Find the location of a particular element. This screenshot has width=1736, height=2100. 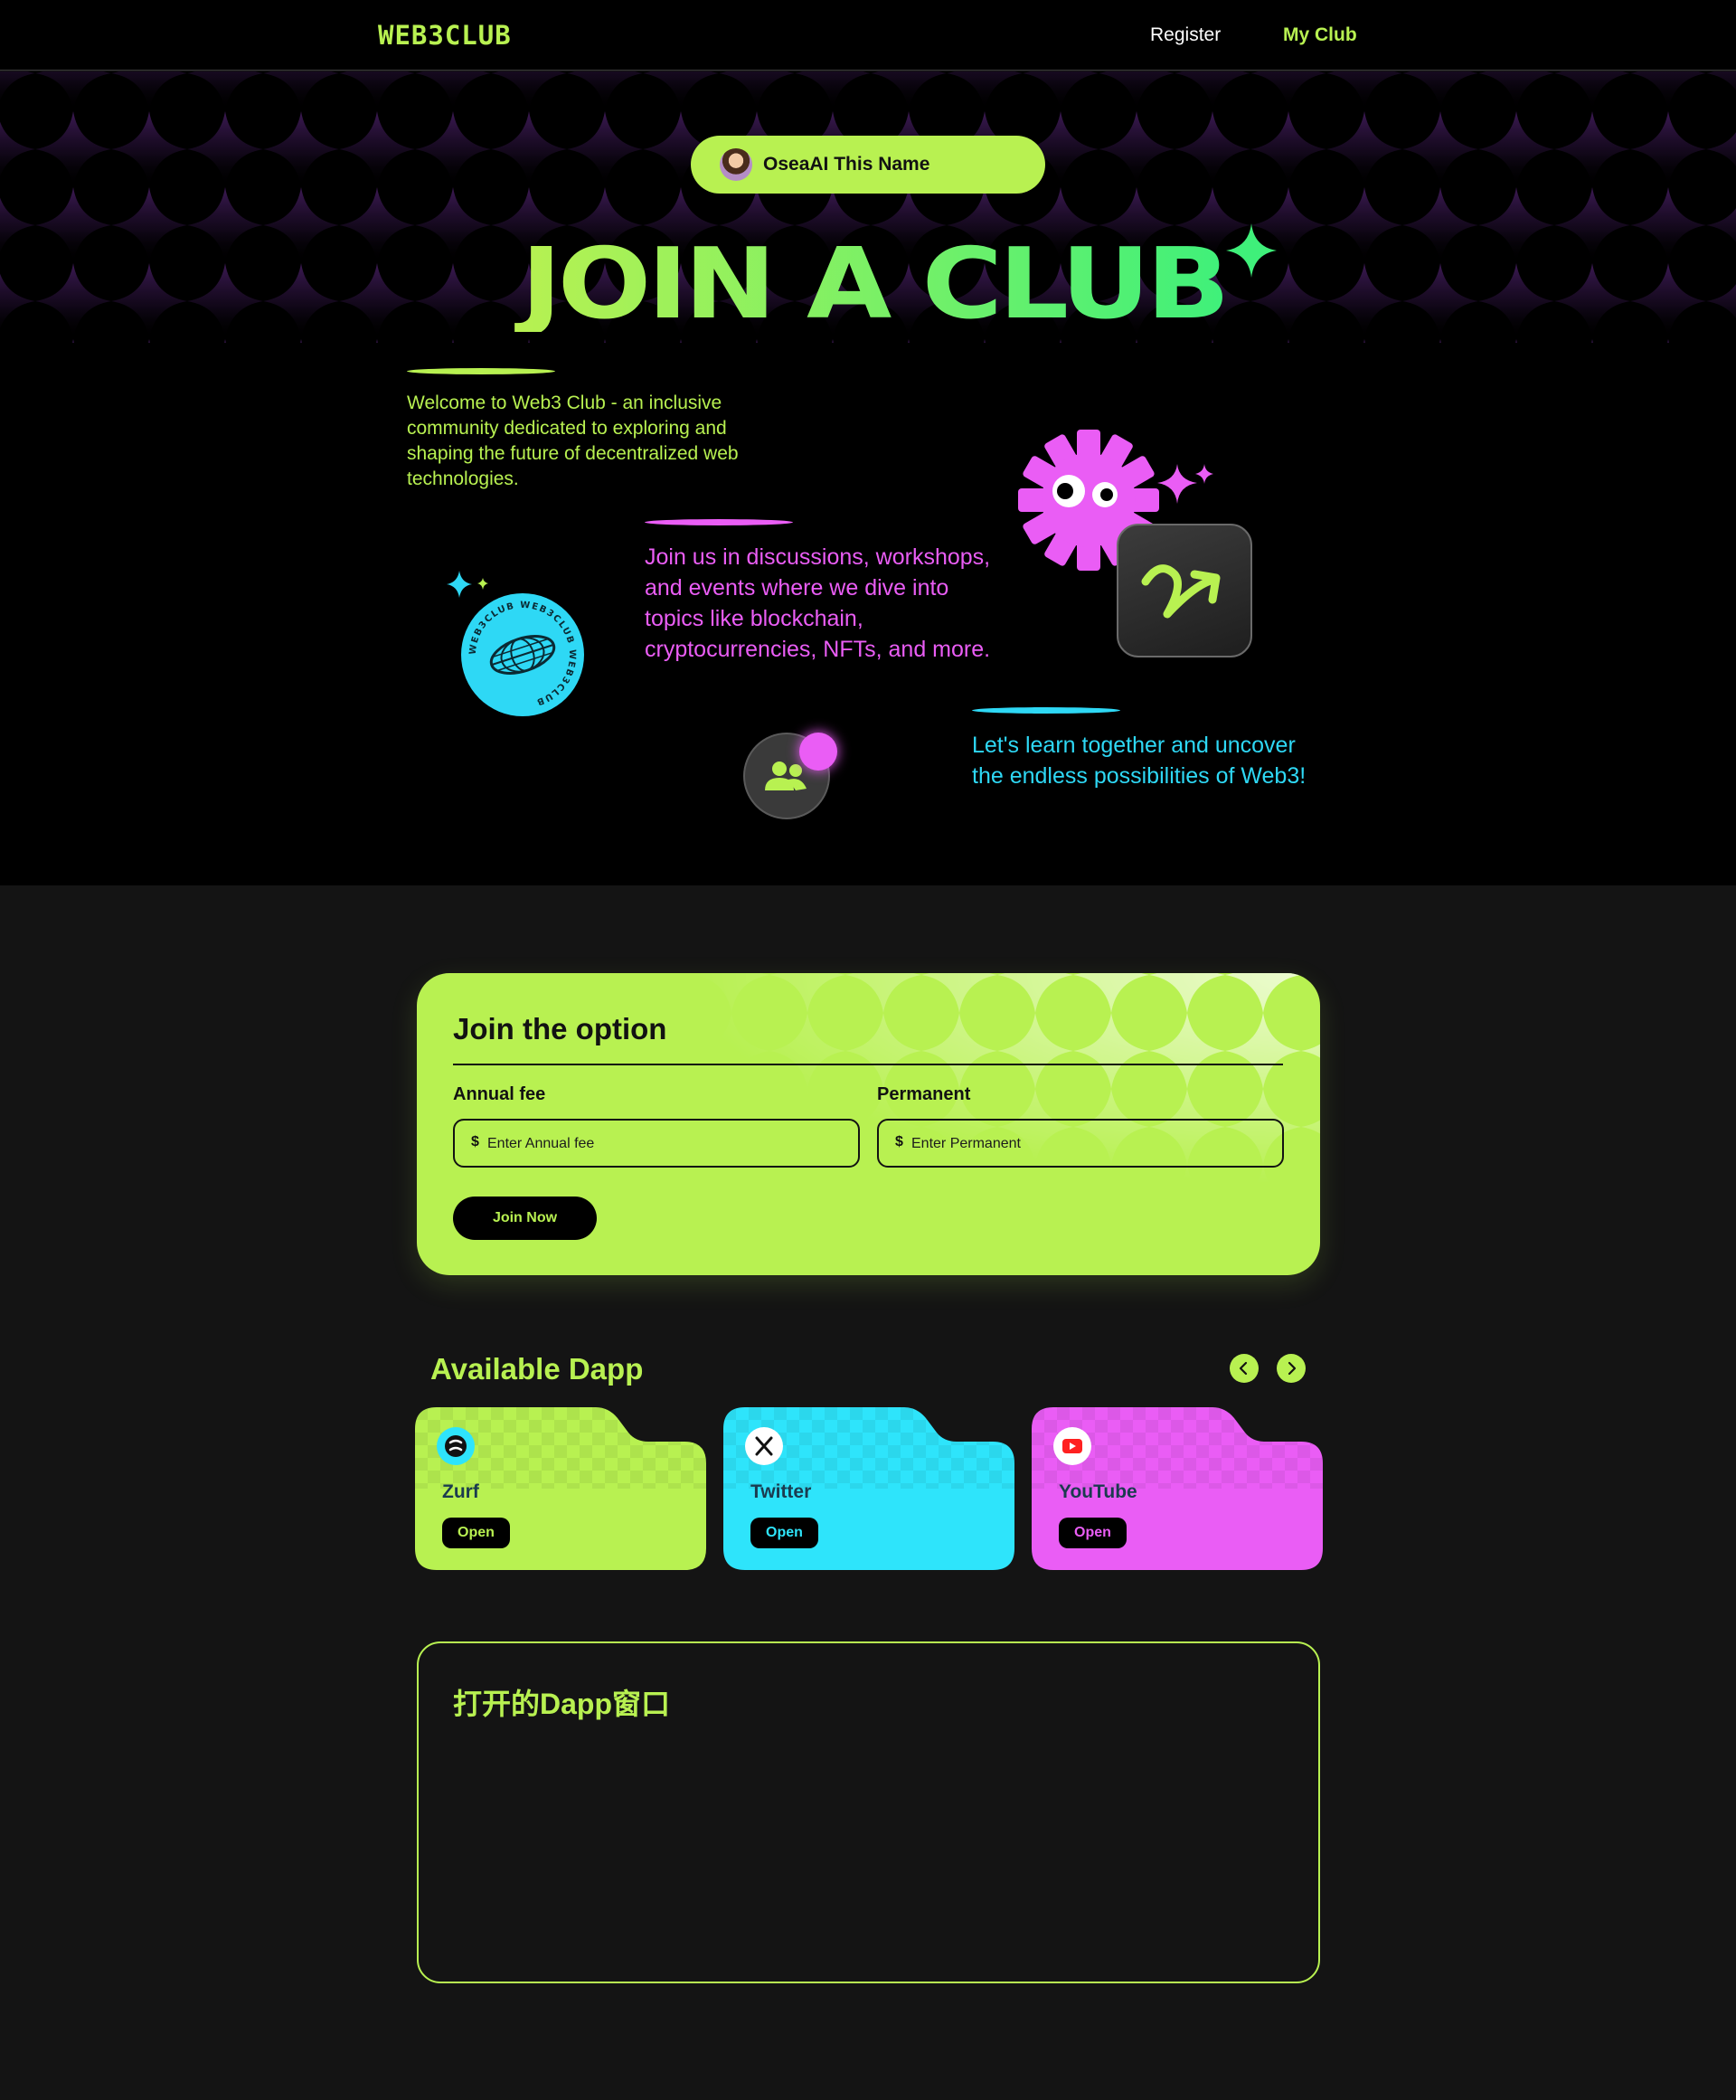

user-name-pill: OseaAI This Name is located at coordinates (868, 165).